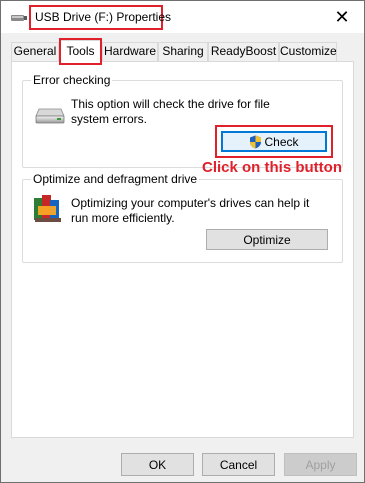 The height and width of the screenshot is (483, 365). Describe the element at coordinates (115, 179) in the screenshot. I see `optimize-title: Optimize and defragment drive` at that location.